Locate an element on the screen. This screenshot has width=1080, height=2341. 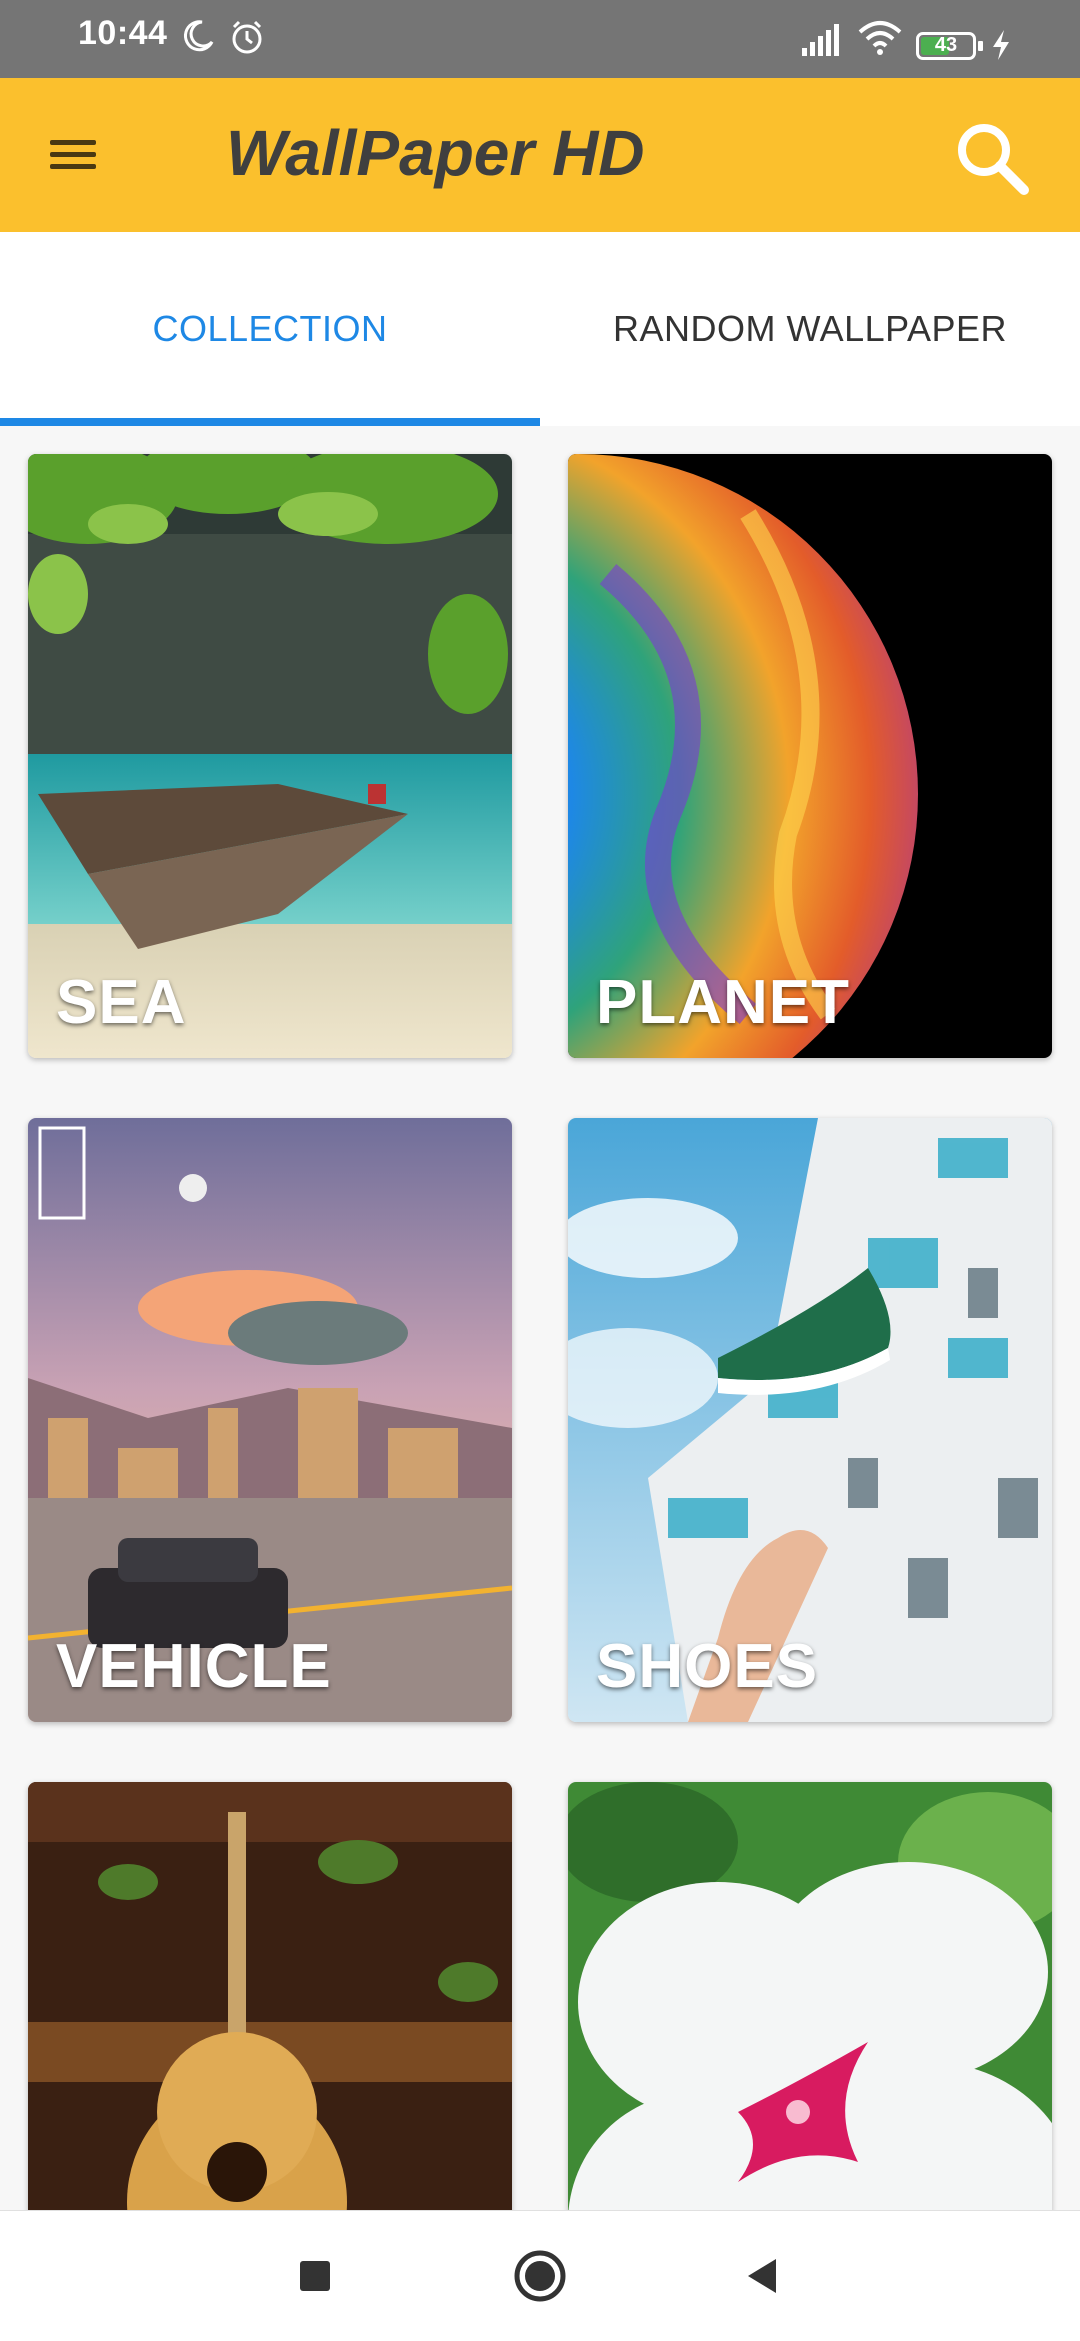
app-title: WallPaper HD is located at coordinates (435, 153).